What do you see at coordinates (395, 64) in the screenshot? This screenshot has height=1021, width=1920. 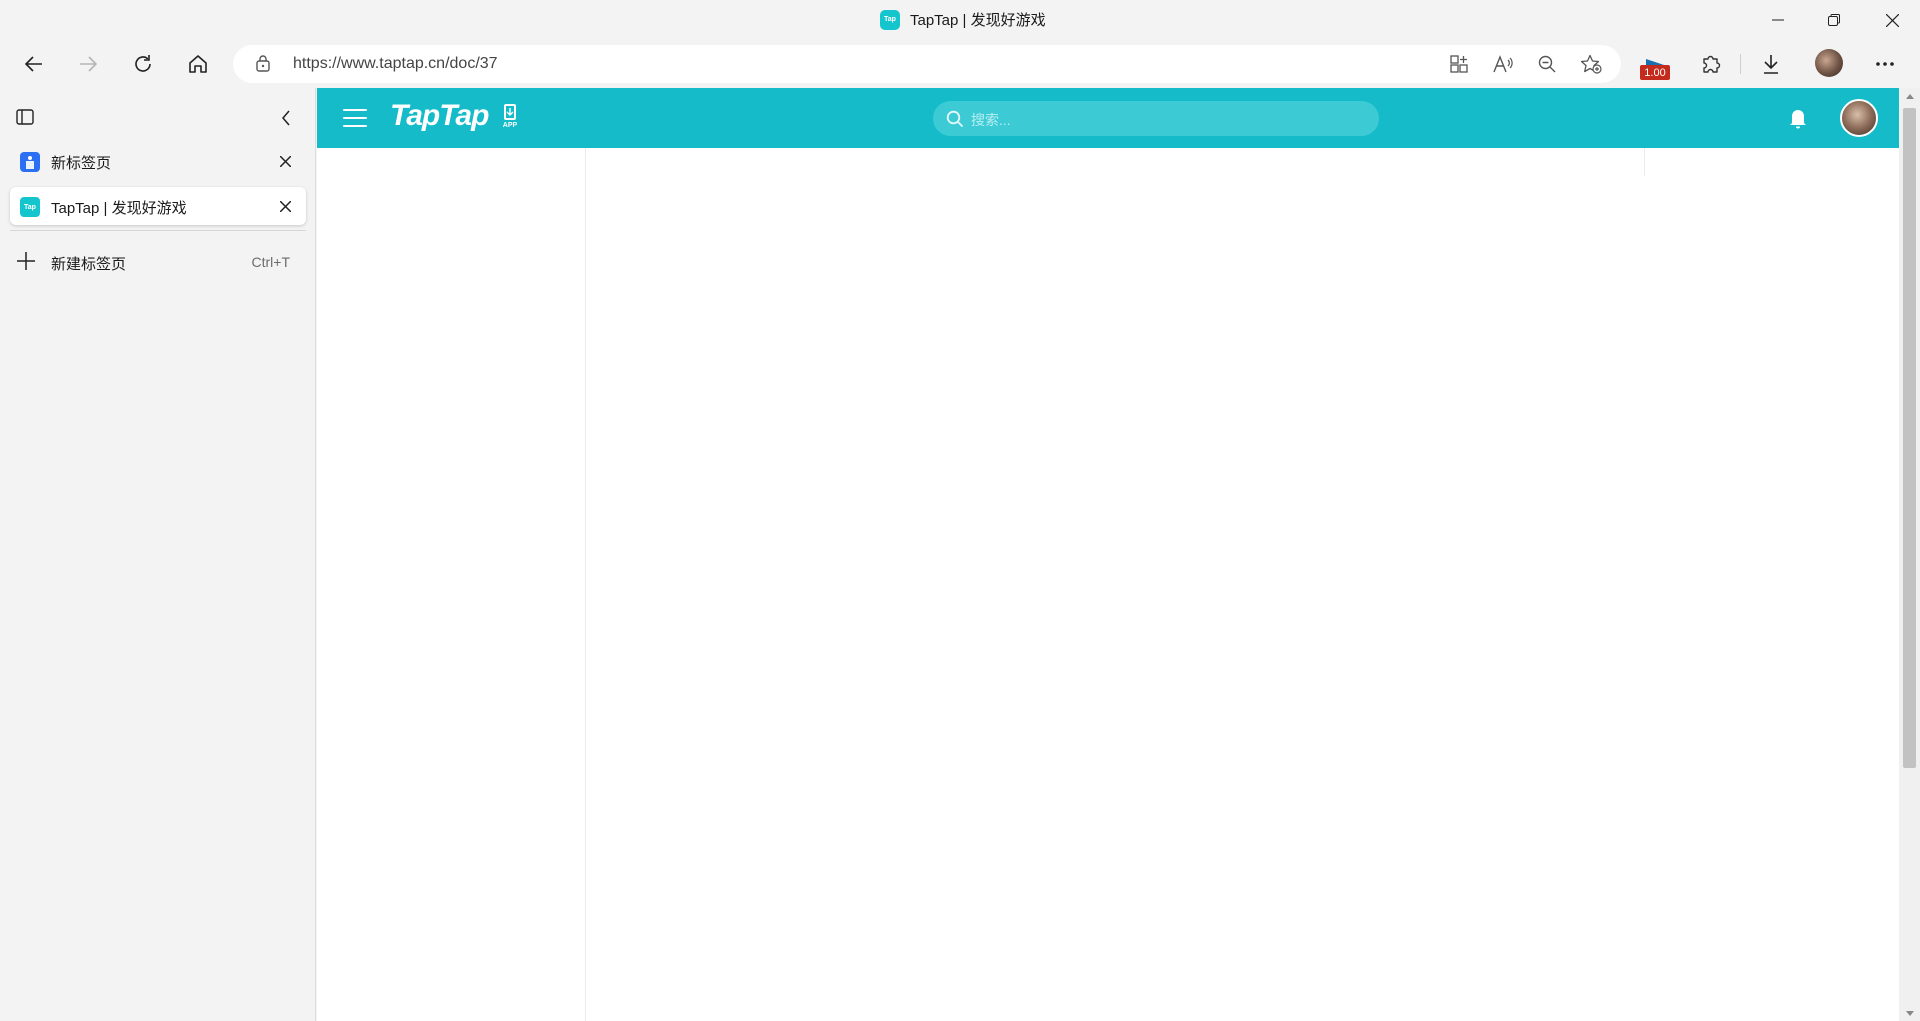 I see `url-text: https://www.taptap.cn/doc/37` at bounding box center [395, 64].